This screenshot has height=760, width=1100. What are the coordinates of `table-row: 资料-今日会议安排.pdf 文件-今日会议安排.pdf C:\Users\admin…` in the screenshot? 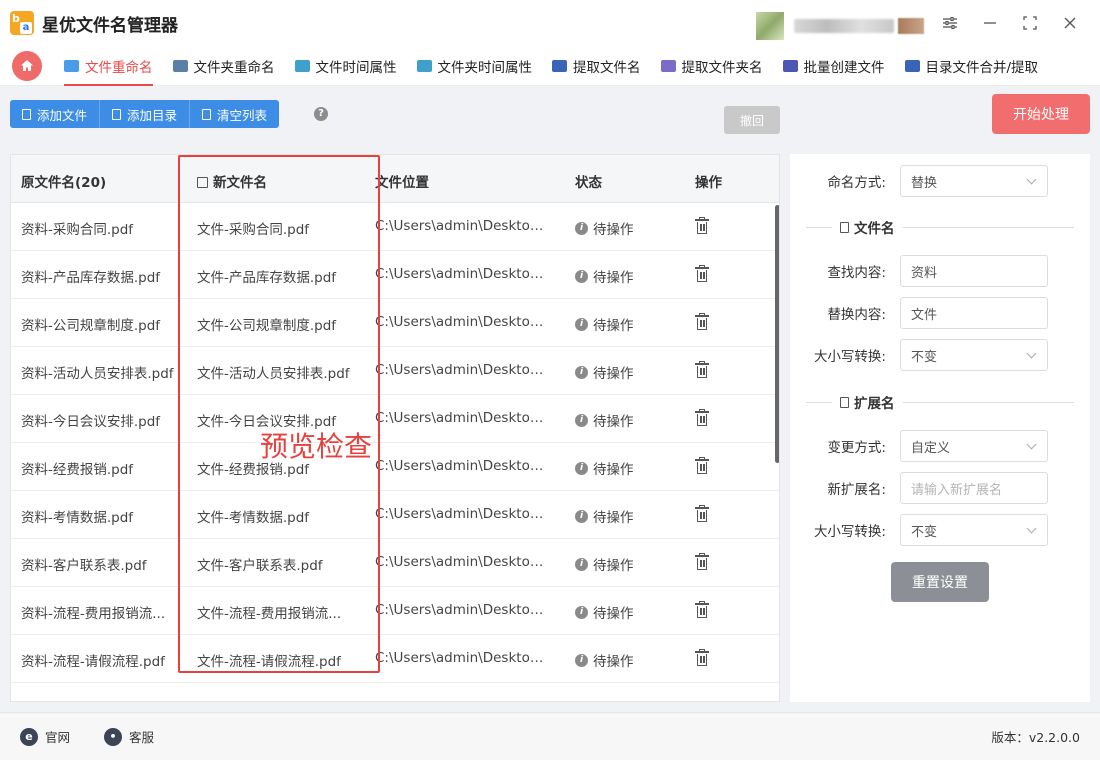 It's located at (395, 419).